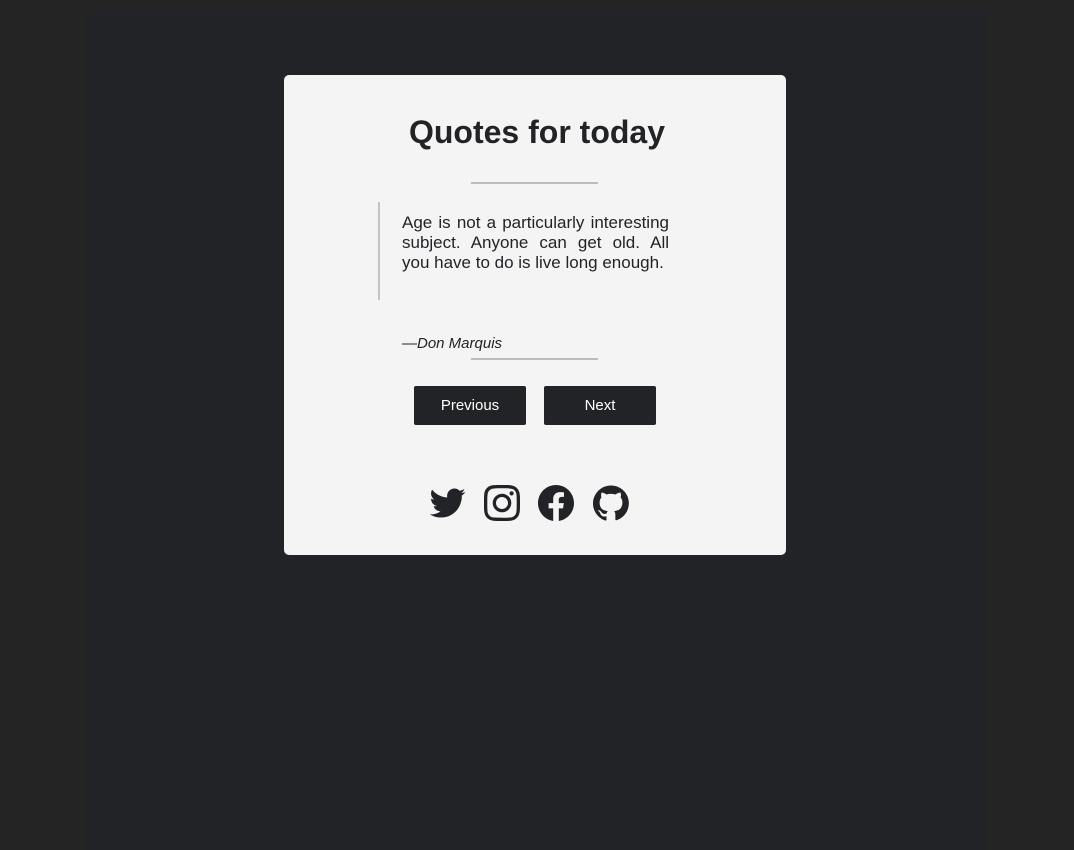 This screenshot has width=1074, height=850. What do you see at coordinates (452, 343) in the screenshot?
I see `quote-author: —Don Marquis` at bounding box center [452, 343].